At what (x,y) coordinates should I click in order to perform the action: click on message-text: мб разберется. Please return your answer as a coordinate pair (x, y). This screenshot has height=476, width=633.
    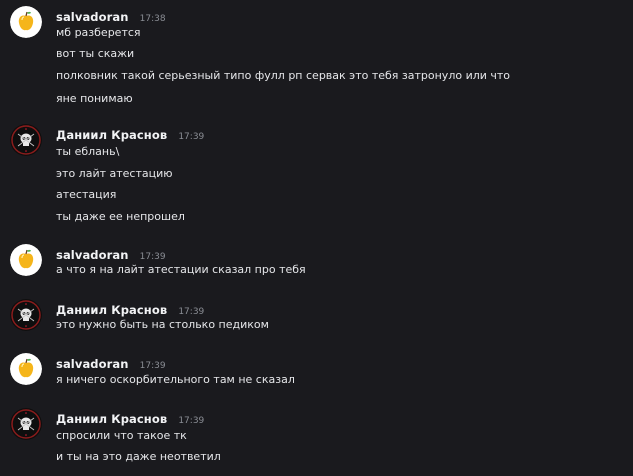
    Looking at the image, I should click on (98, 32).